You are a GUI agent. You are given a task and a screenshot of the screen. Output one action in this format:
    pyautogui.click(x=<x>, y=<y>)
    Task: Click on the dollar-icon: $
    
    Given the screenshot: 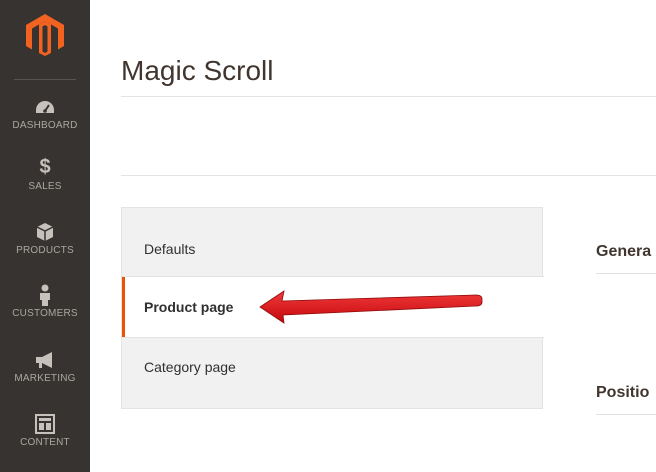 What is the action you would take?
    pyautogui.click(x=45, y=167)
    